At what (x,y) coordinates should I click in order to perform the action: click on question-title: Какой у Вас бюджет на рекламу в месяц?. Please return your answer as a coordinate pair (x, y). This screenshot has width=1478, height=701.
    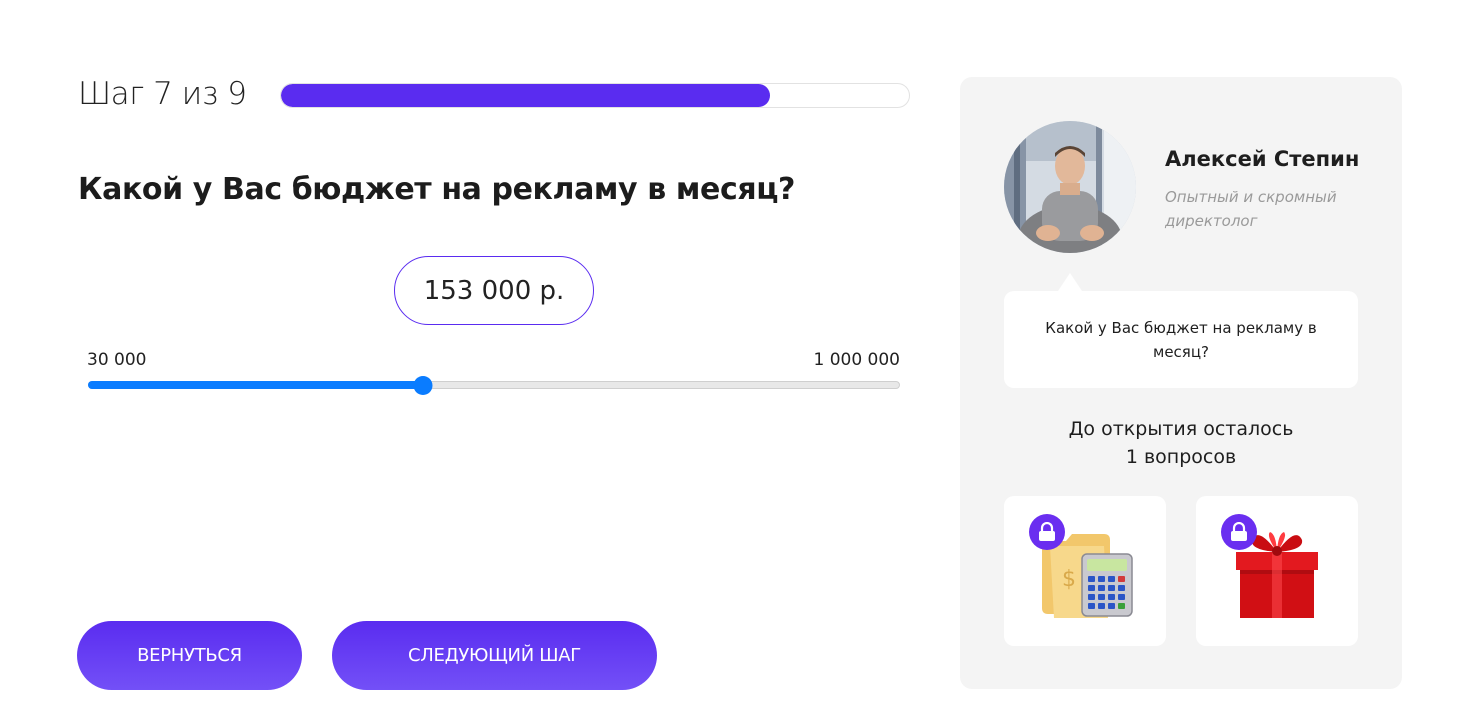
    Looking at the image, I should click on (437, 189).